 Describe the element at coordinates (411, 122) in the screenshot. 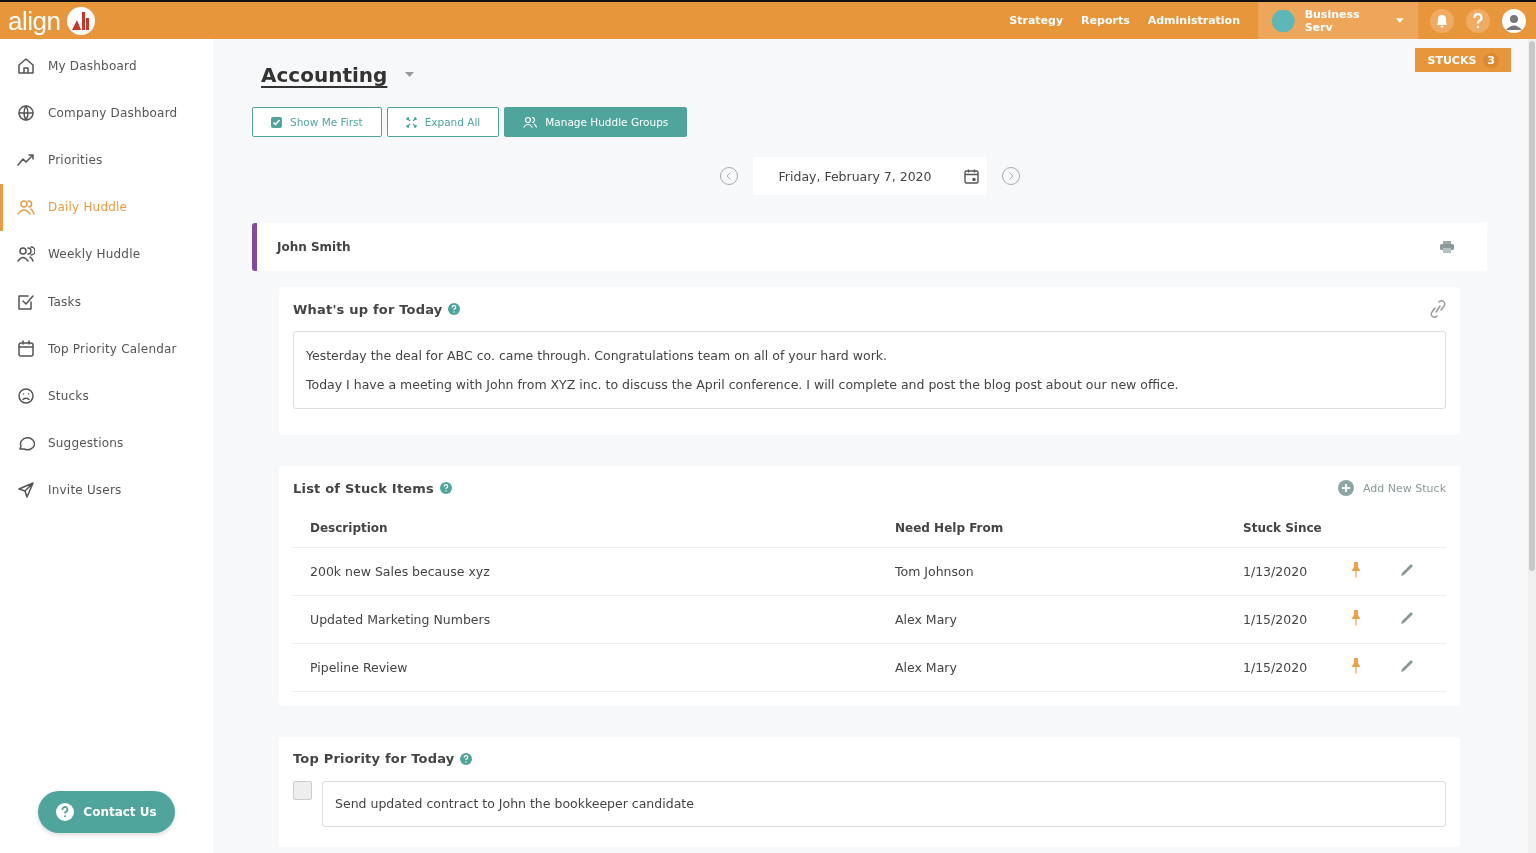

I see `expand-icon` at that location.